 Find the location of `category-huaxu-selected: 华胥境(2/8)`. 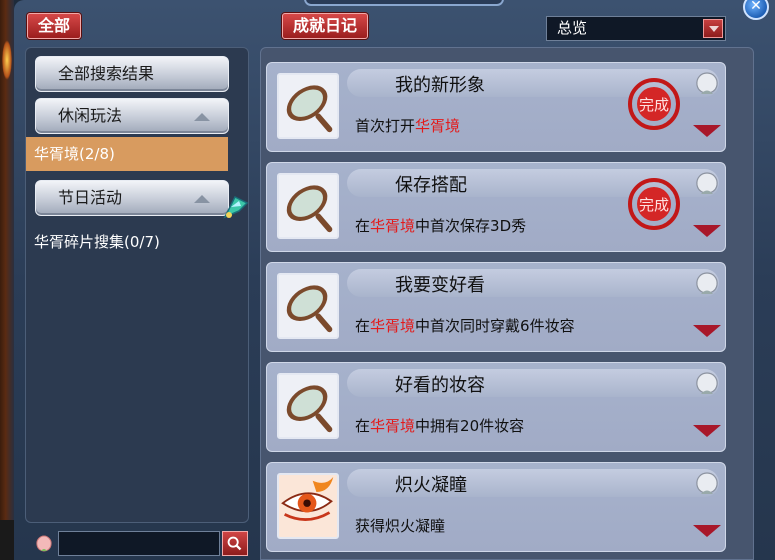

category-huaxu-selected: 华胥境(2/8) is located at coordinates (127, 154).